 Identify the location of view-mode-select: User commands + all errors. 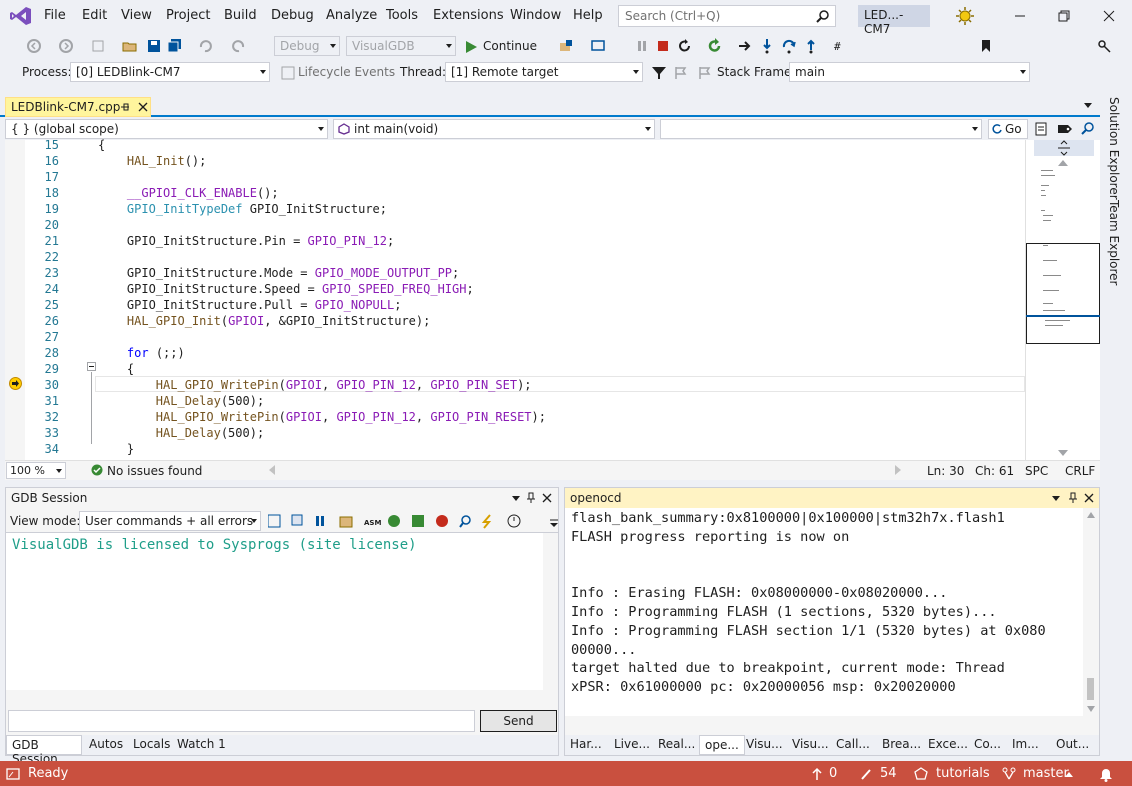
(170, 521).